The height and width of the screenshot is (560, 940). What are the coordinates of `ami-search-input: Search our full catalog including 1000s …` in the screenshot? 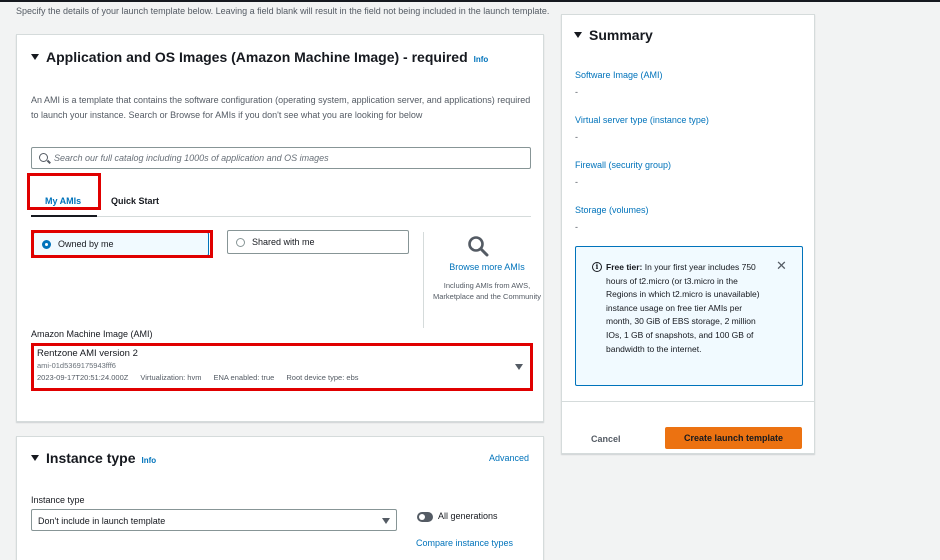 It's located at (281, 158).